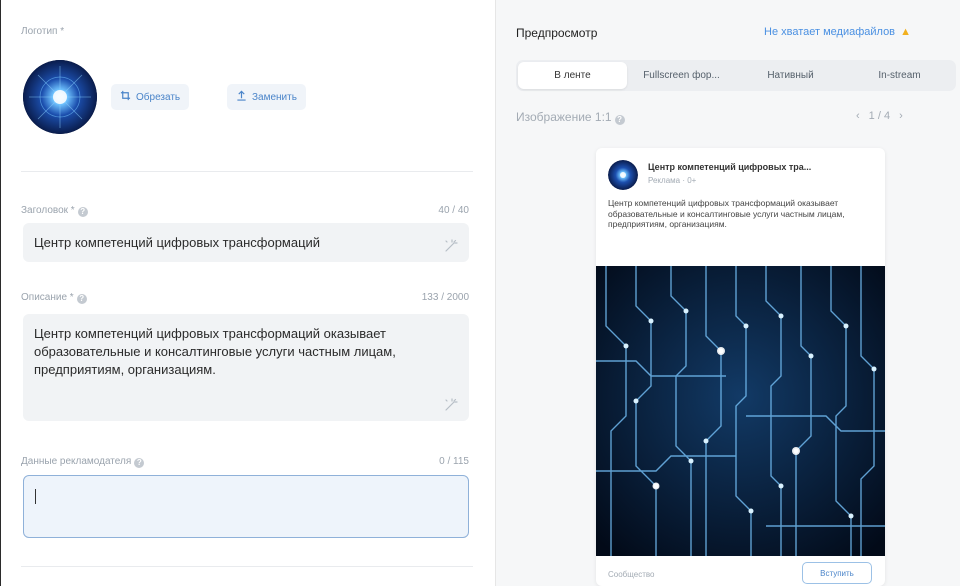 The image size is (960, 586). I want to click on crop-button: Обрезать, so click(150, 97).